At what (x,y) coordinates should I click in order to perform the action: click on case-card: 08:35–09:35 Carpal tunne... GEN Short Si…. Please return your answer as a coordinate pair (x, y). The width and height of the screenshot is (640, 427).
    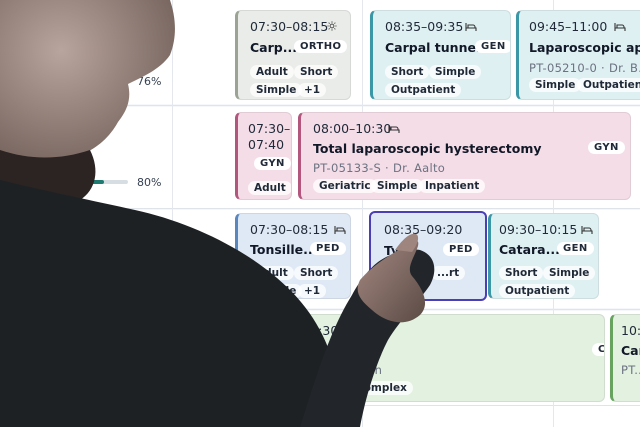
    Looking at the image, I should click on (440, 55).